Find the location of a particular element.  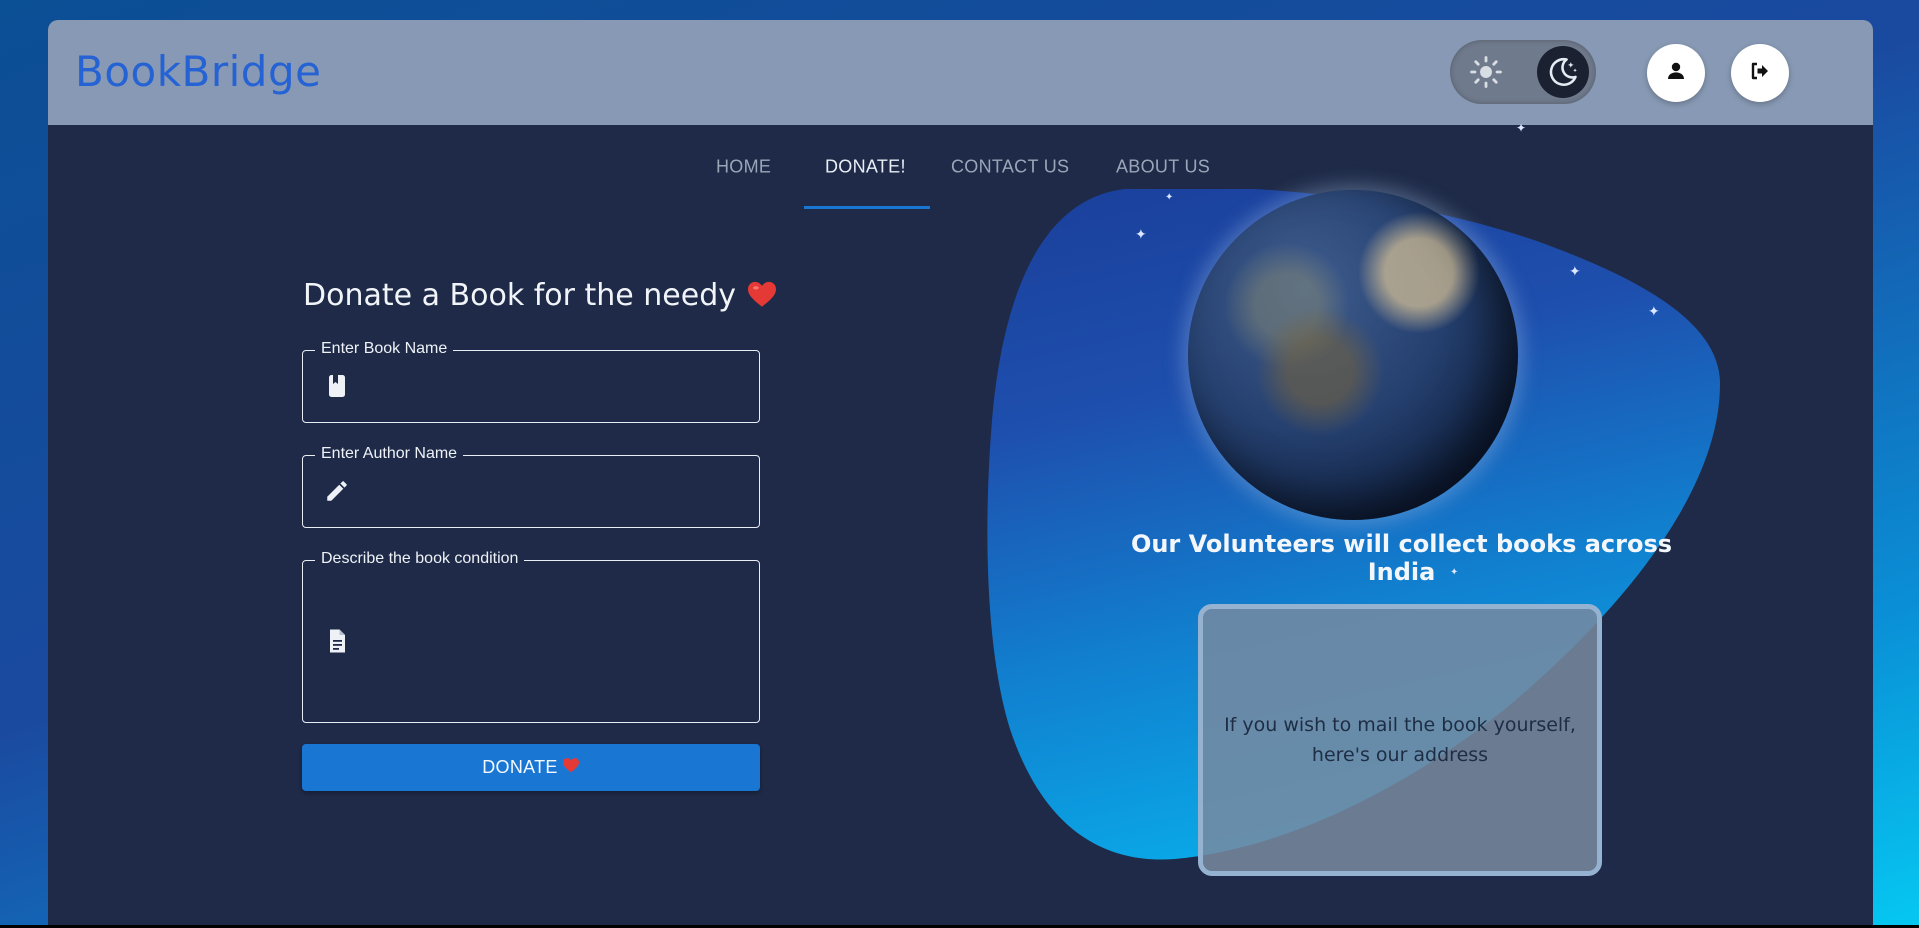

user-icon is located at coordinates (1676, 73).